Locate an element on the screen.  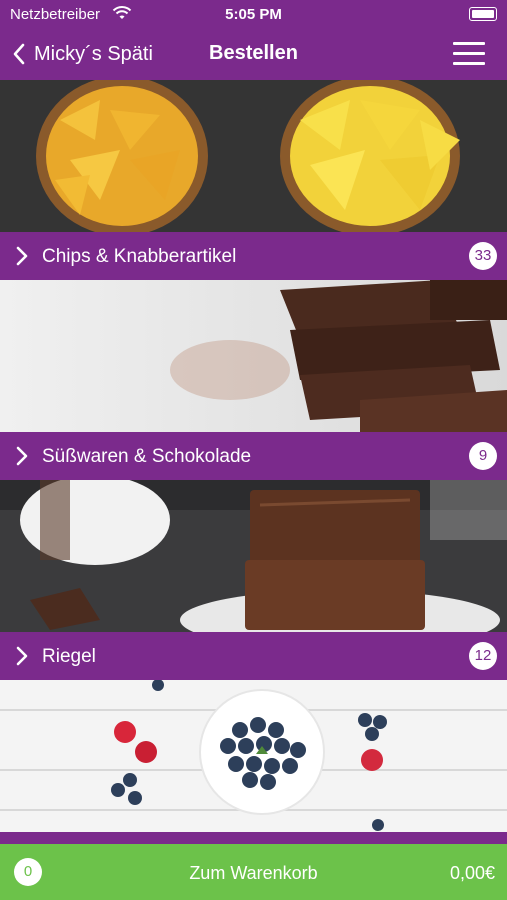
status-bar: Netzbetreiber 5:05 PM is located at coordinates (253, 14).